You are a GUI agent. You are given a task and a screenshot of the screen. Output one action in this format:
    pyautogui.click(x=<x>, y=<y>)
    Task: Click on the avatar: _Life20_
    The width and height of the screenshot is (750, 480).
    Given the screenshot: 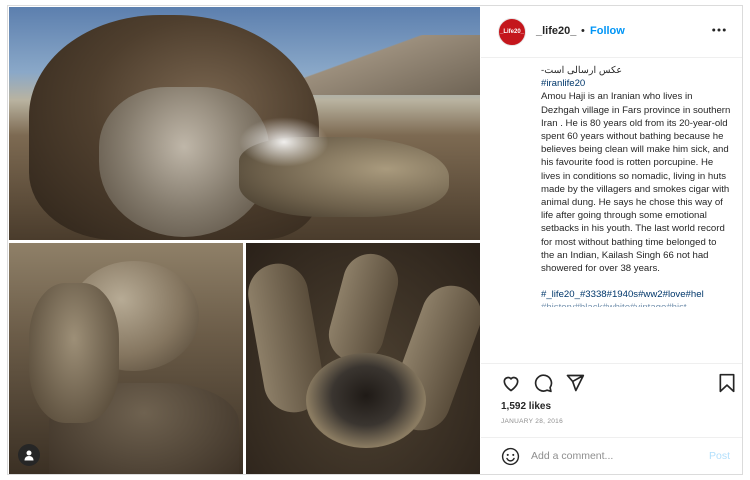 What is the action you would take?
    pyautogui.click(x=512, y=32)
    